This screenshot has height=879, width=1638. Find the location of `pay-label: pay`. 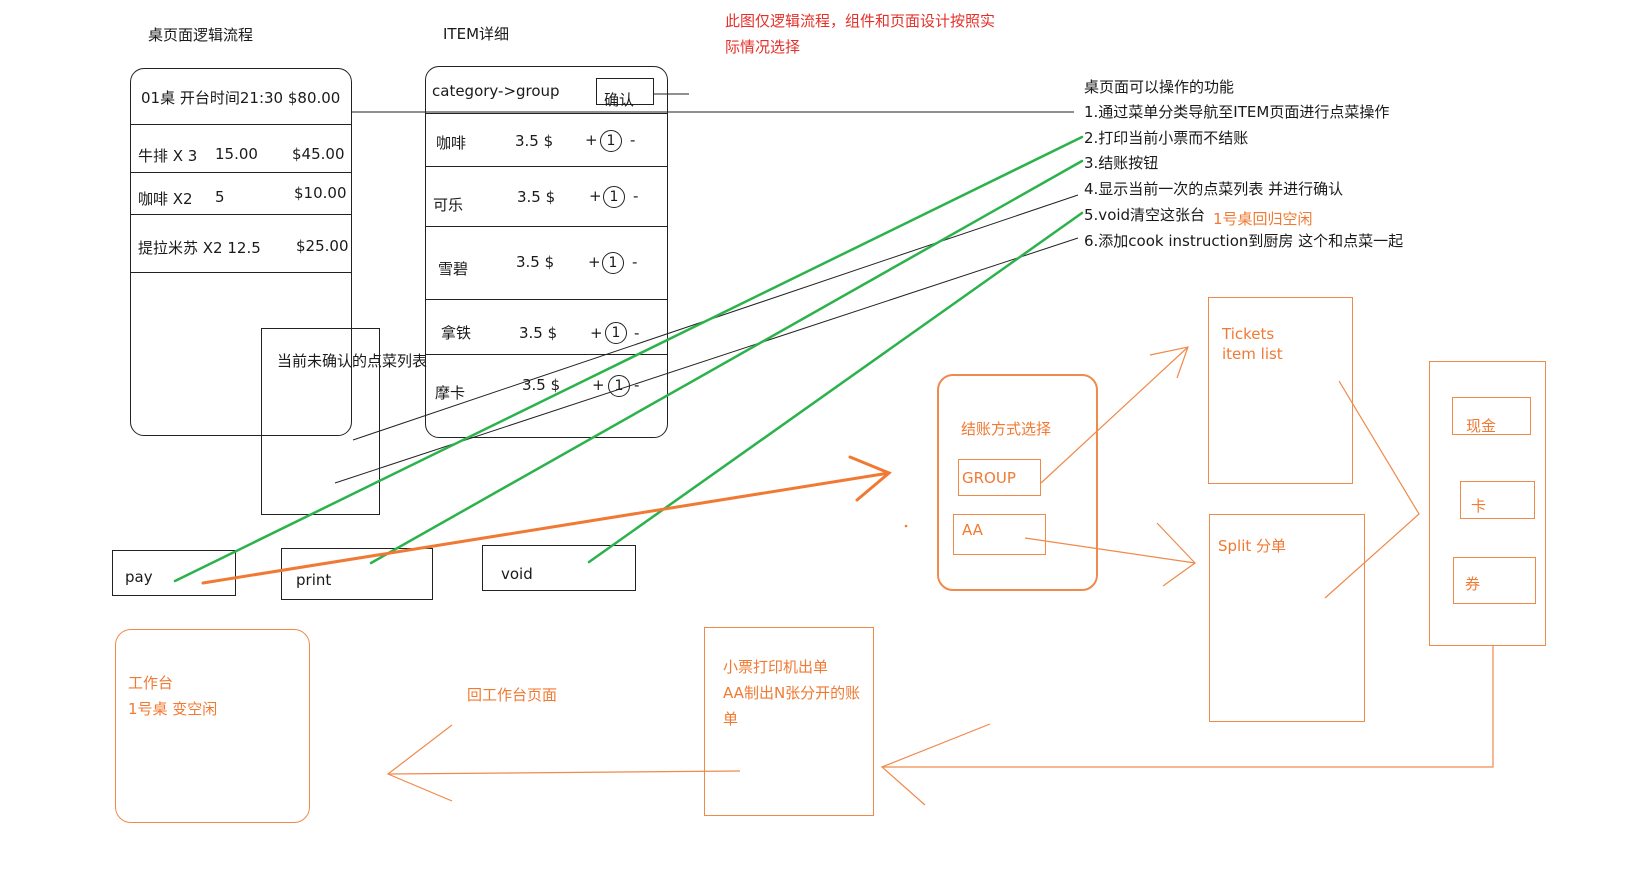

pay-label: pay is located at coordinates (139, 577).